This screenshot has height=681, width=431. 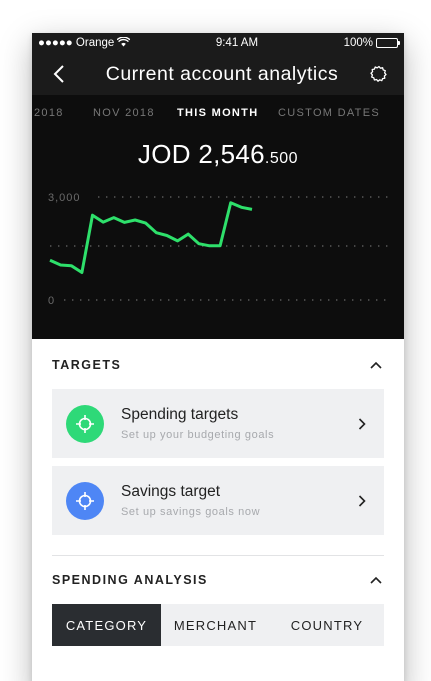 What do you see at coordinates (327, 625) in the screenshot?
I see `tab-country: COUNTRY` at bounding box center [327, 625].